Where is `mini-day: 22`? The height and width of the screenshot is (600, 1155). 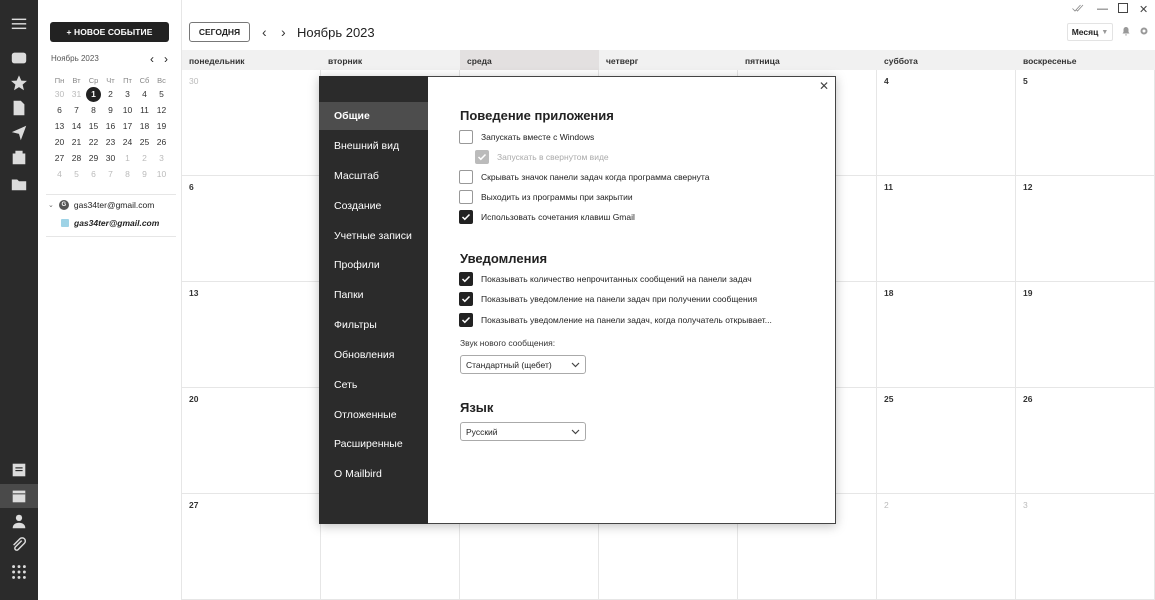
mini-day: 22 is located at coordinates (93, 142).